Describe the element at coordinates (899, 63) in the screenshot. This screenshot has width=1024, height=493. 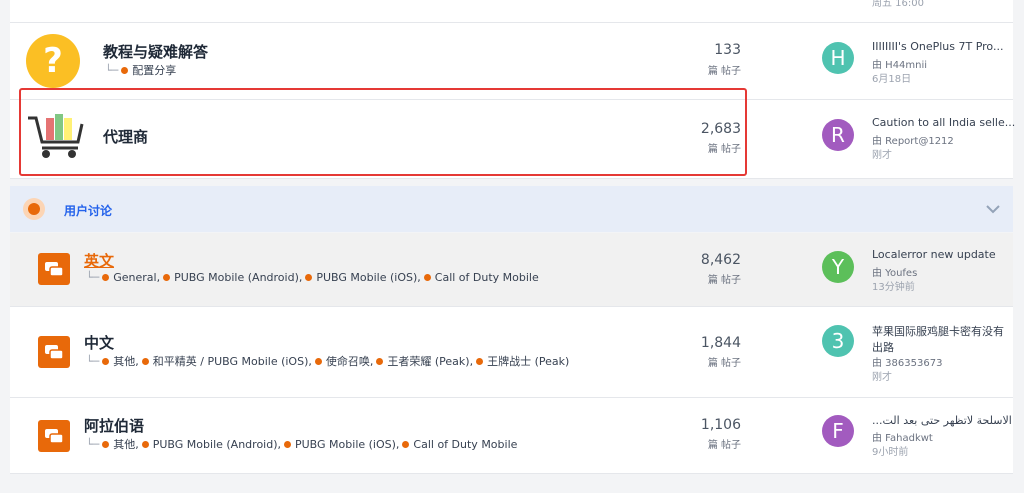
I see `last-post-author: 由 H44mnii` at that location.